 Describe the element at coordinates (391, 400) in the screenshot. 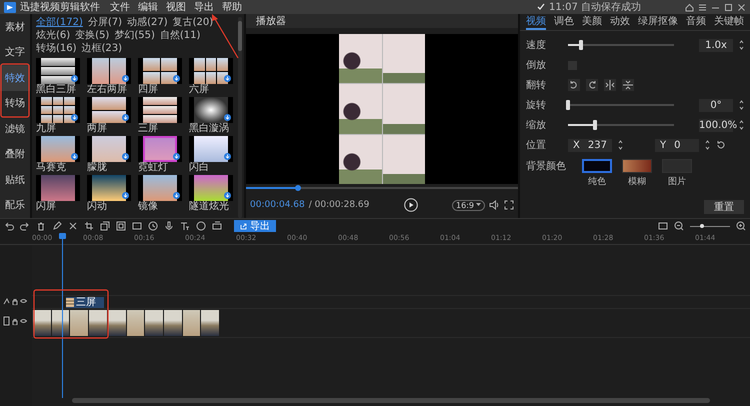

I see `horizontal-scrollbar` at that location.